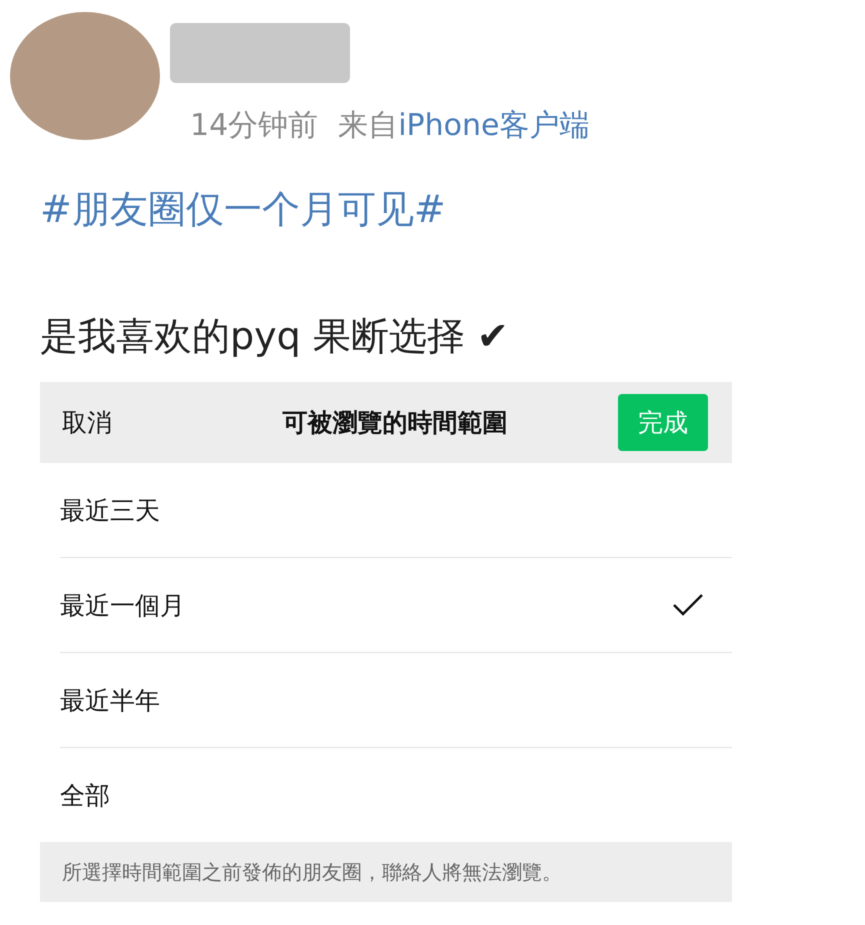  What do you see at coordinates (386, 872) in the screenshot?
I see `footnote: 所選擇時間範圍之前發佈的朋友圈，聯絡人將無法瀏覽。` at bounding box center [386, 872].